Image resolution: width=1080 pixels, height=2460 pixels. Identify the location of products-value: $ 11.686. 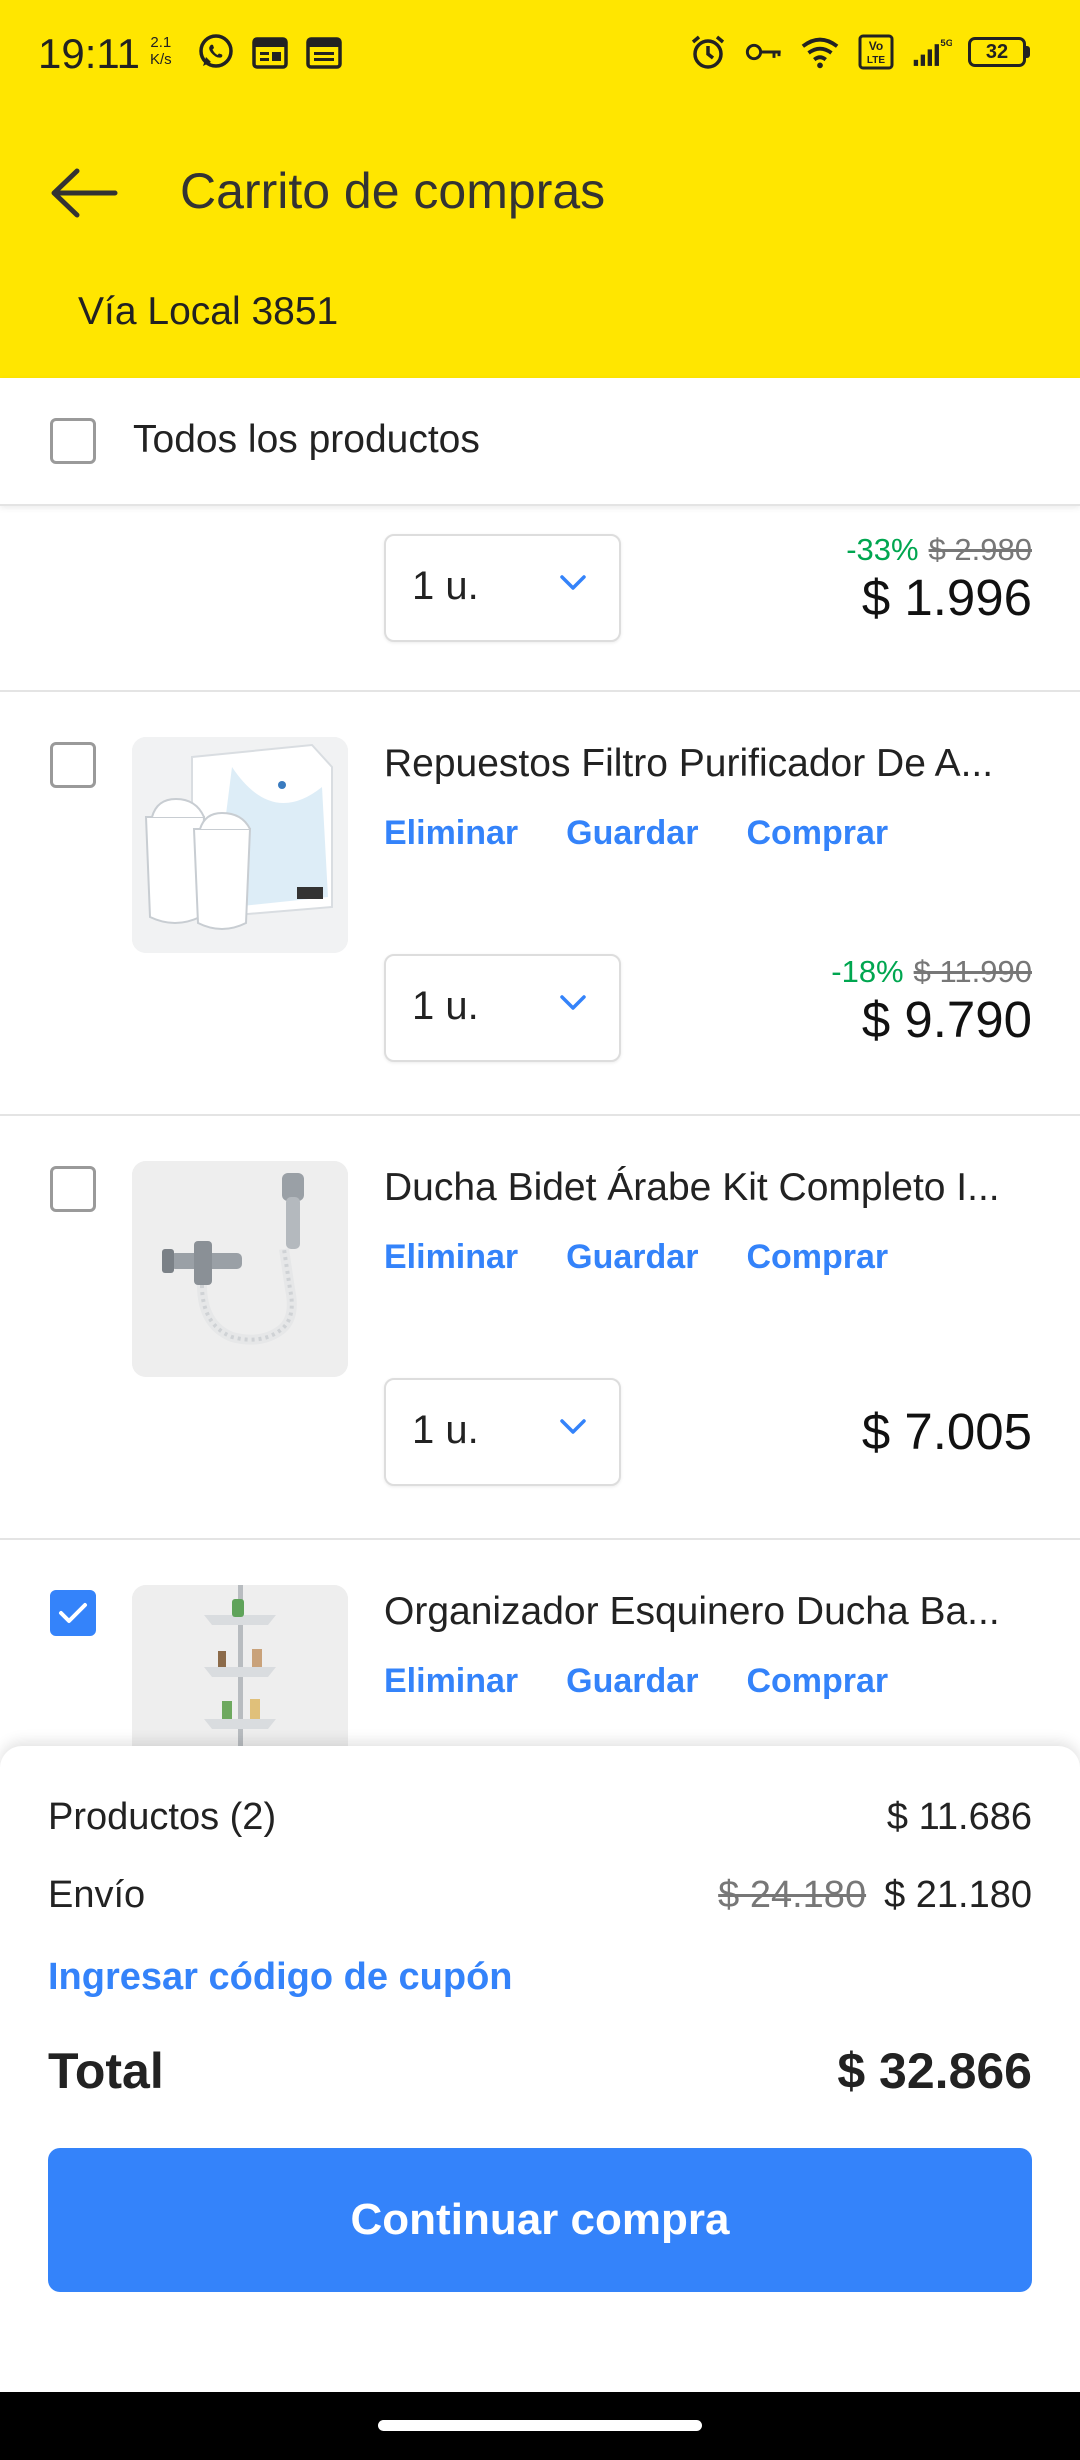
(959, 1817).